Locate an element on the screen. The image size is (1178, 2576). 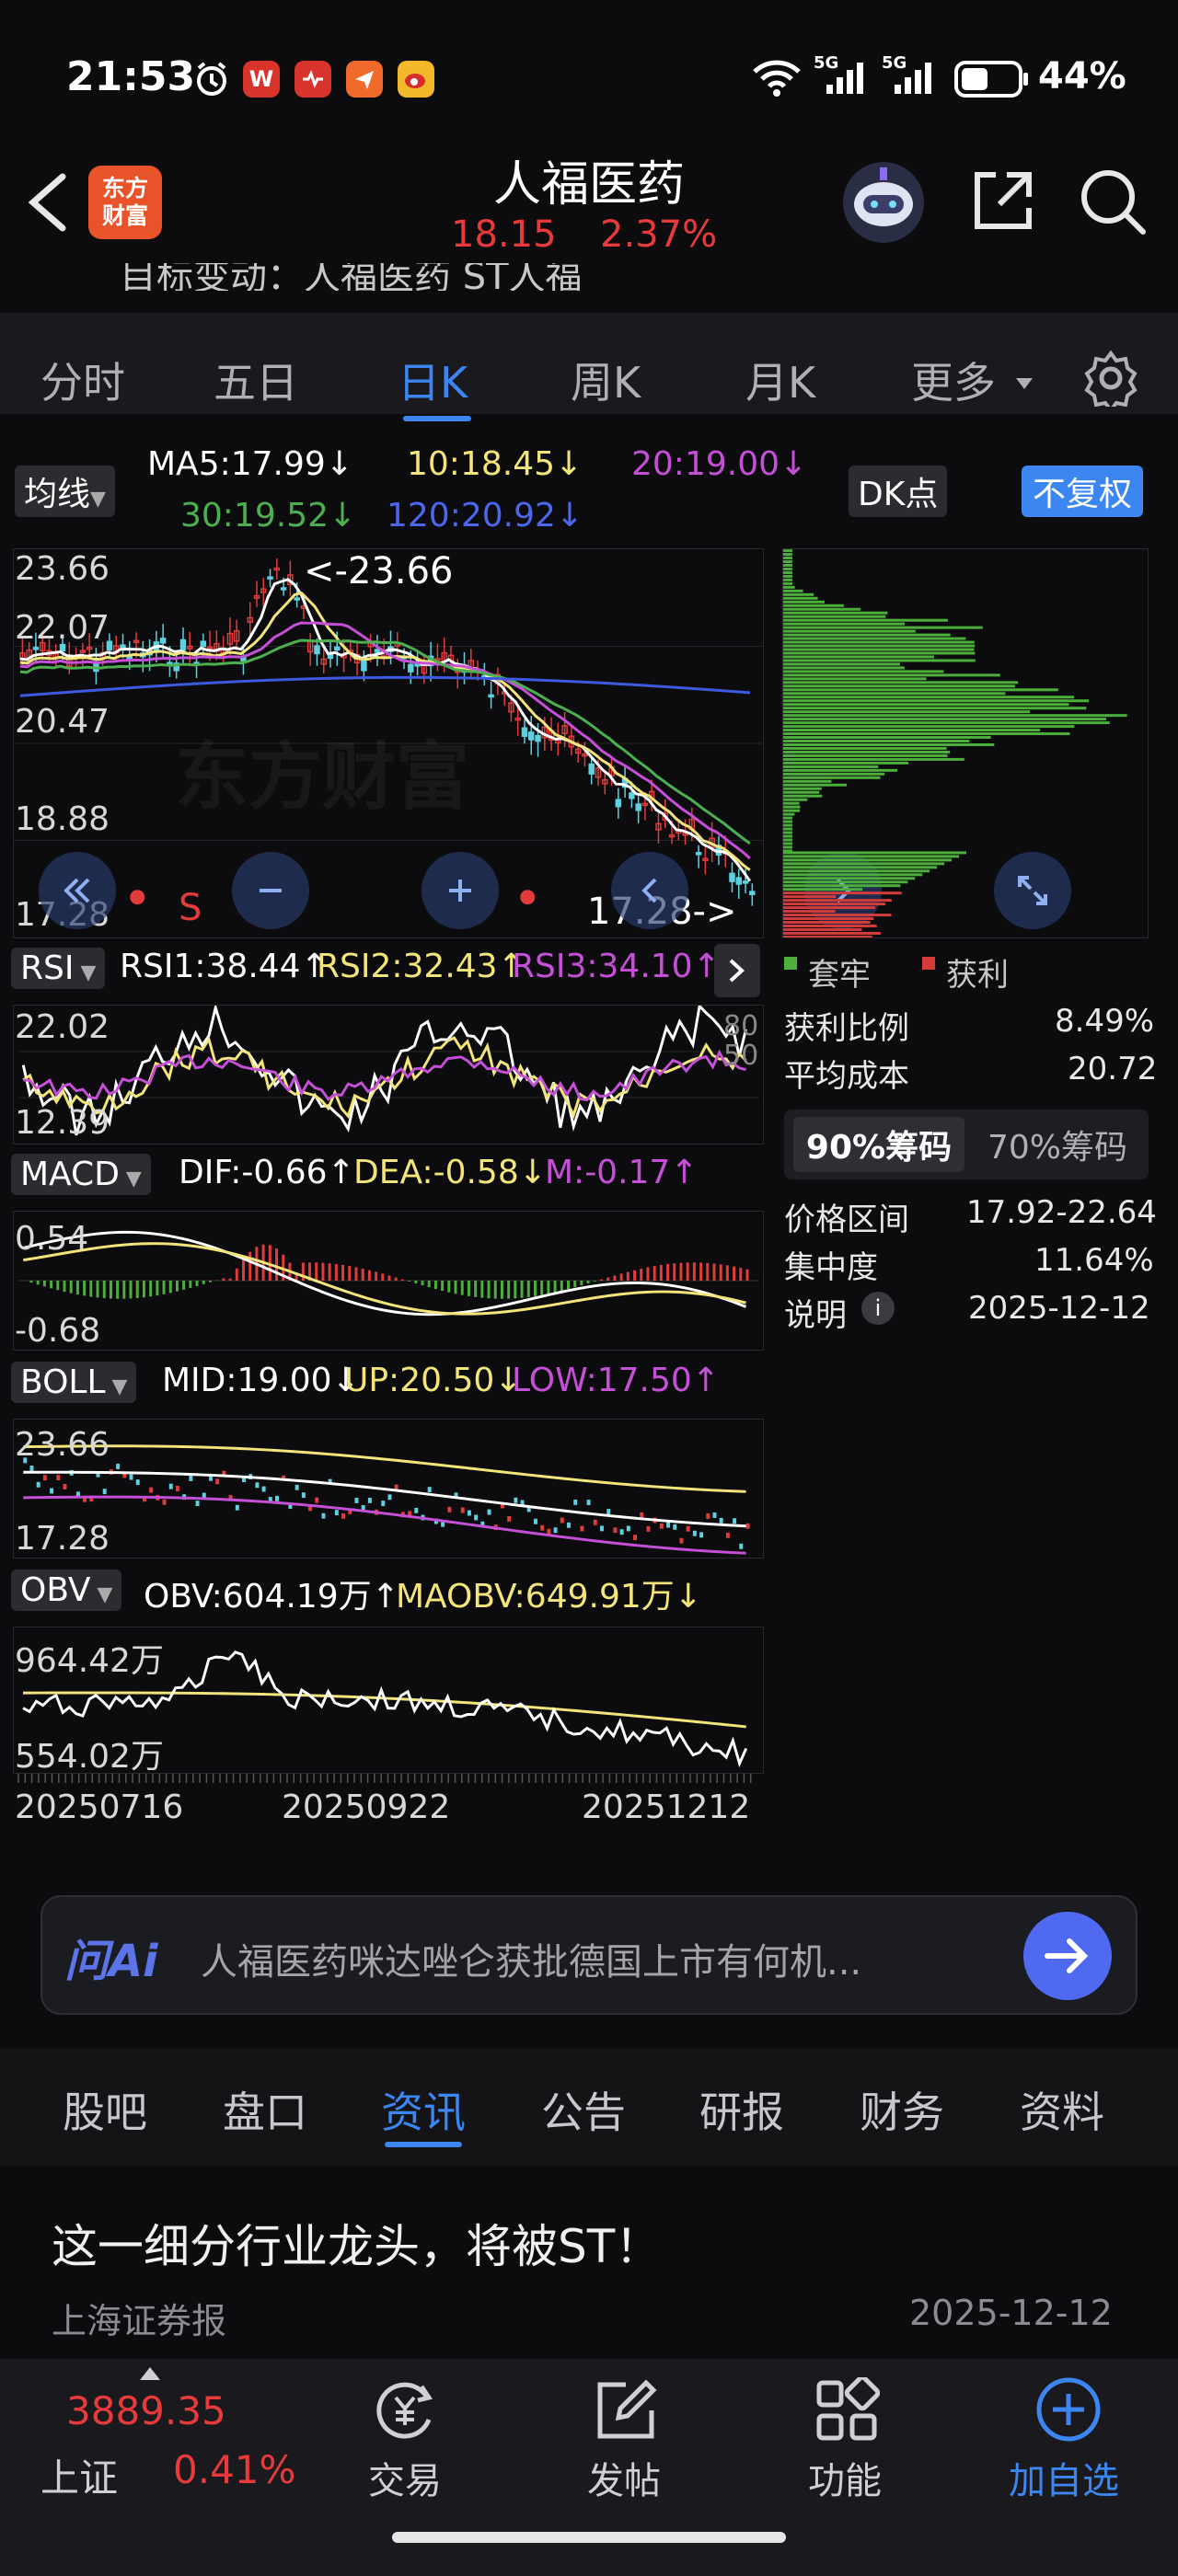
nav-post: 发帖 is located at coordinates (624, 2477).